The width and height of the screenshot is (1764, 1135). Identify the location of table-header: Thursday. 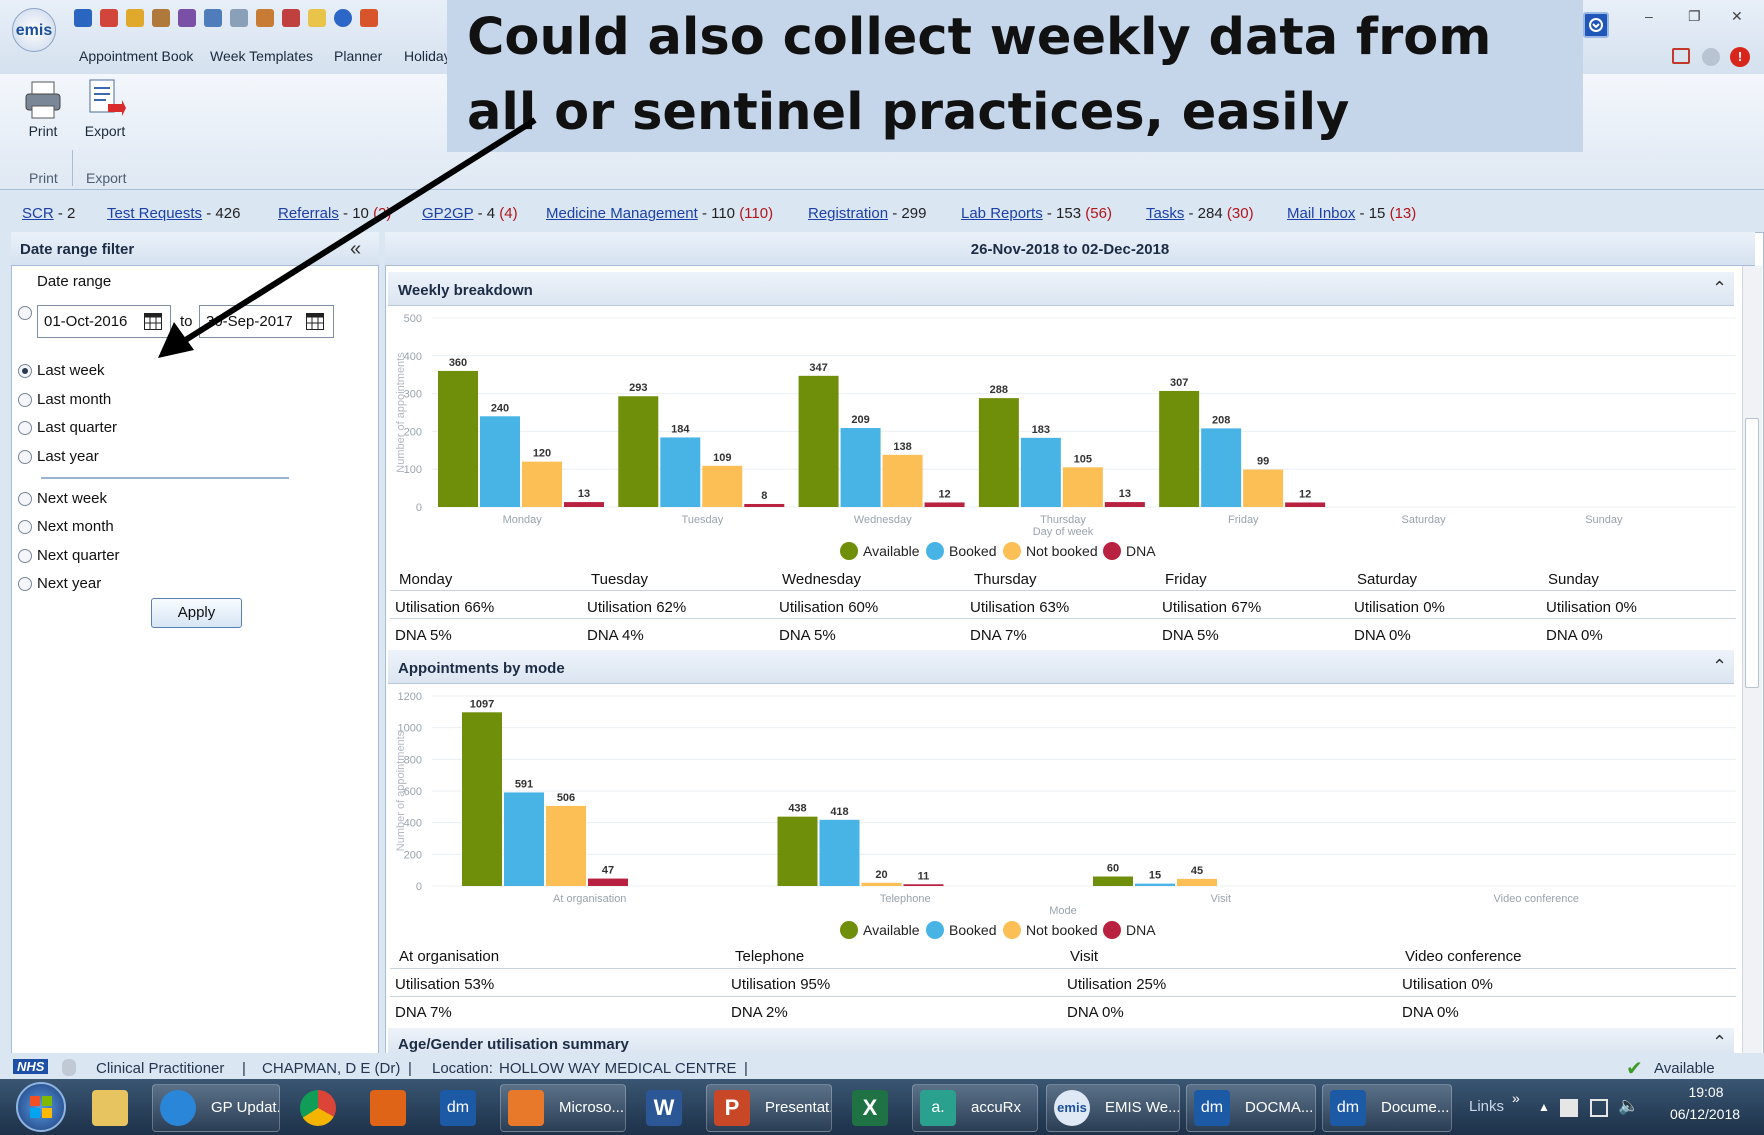
(1005, 579).